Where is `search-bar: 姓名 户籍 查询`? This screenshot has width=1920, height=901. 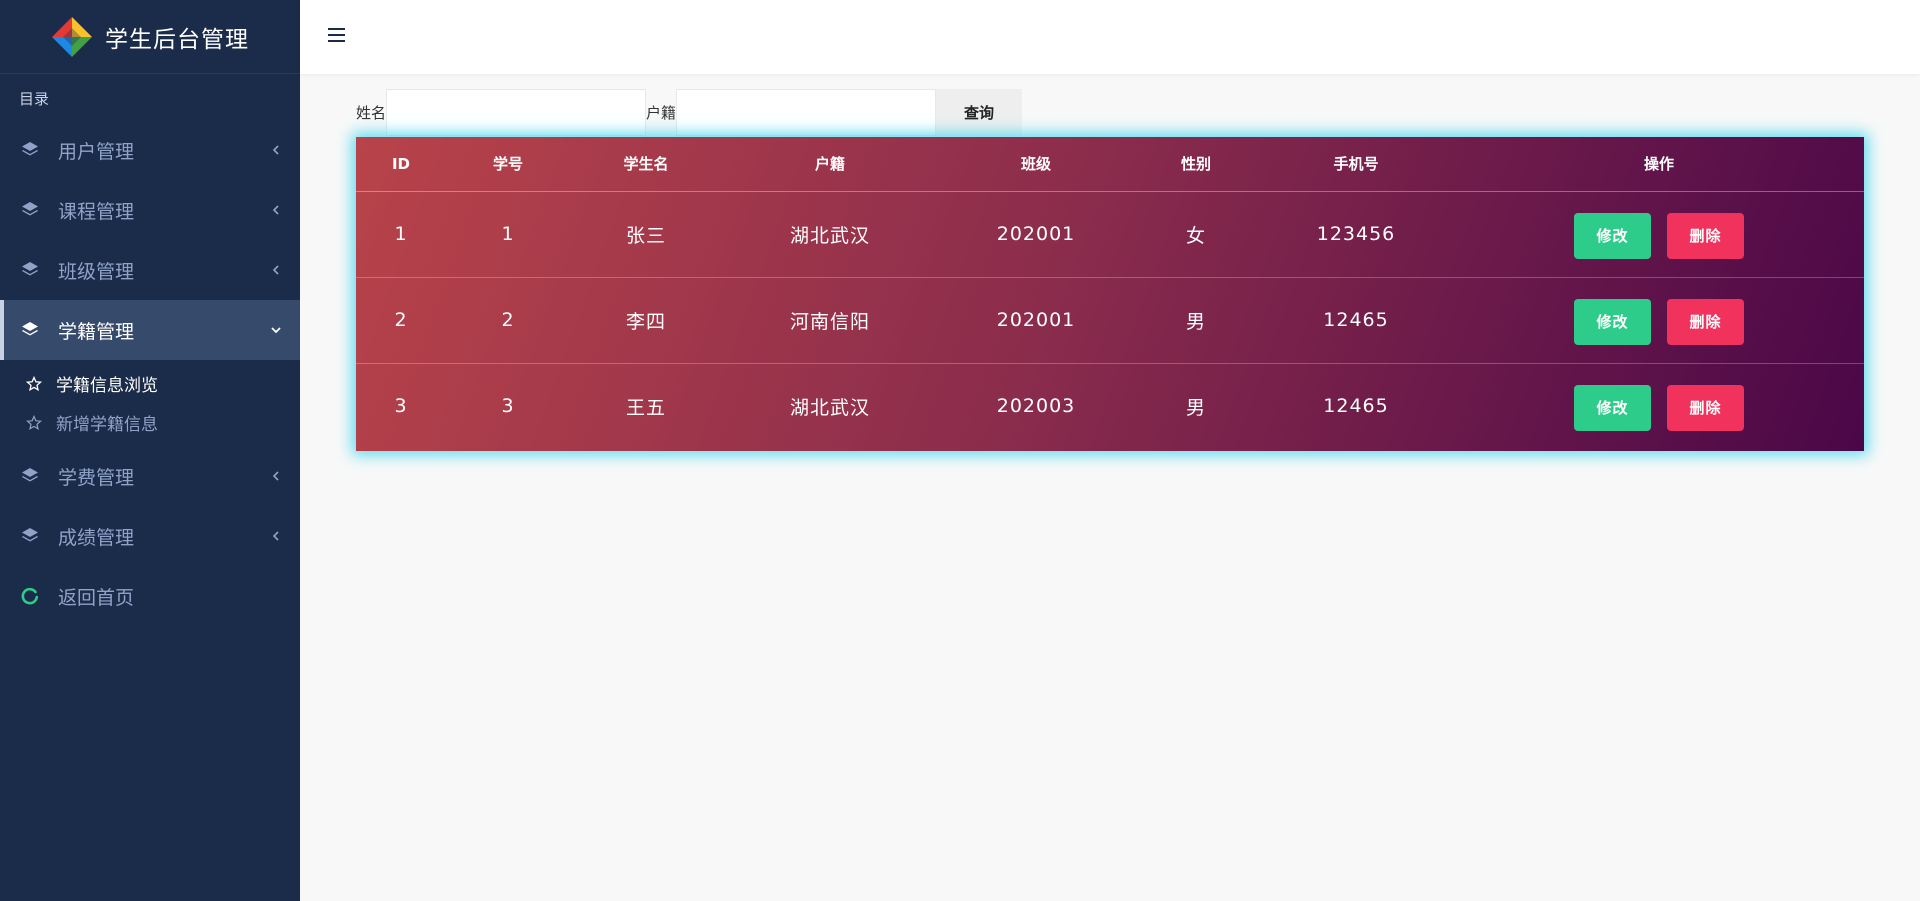 search-bar: 姓名 户籍 查询 is located at coordinates (689, 112).